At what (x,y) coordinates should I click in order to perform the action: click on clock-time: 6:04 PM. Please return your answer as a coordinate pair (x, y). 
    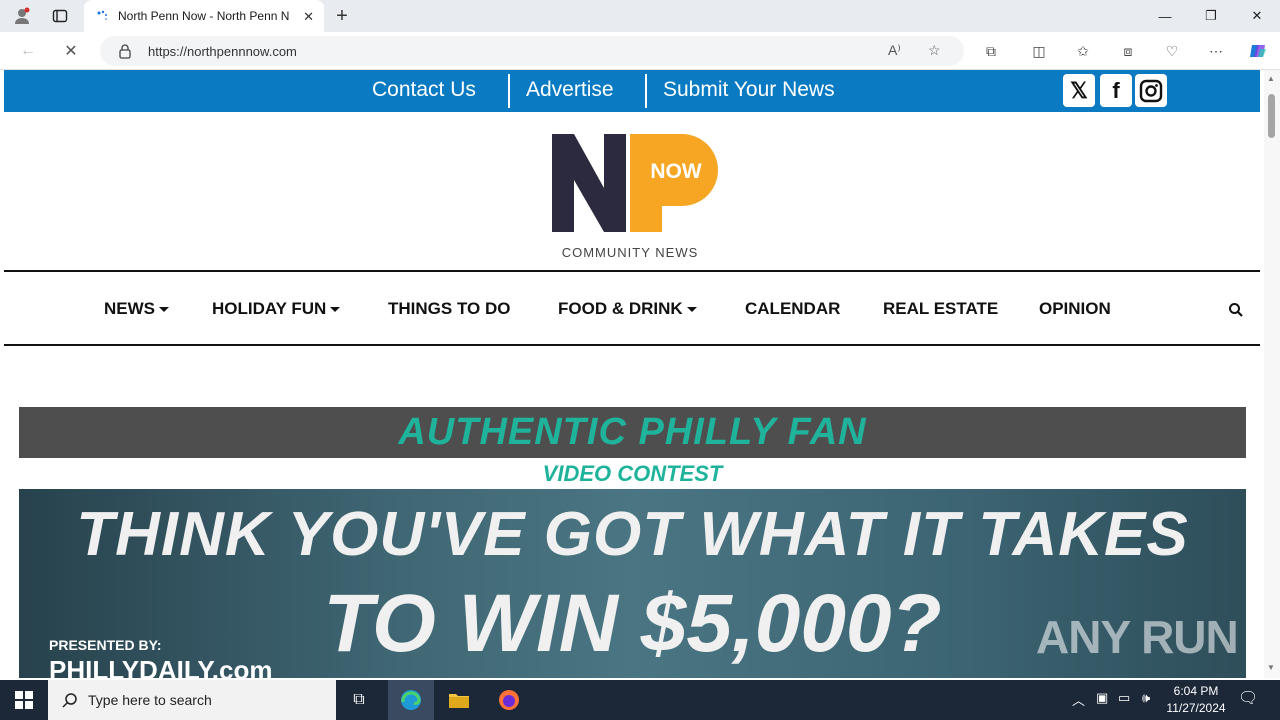
    Looking at the image, I should click on (1196, 691).